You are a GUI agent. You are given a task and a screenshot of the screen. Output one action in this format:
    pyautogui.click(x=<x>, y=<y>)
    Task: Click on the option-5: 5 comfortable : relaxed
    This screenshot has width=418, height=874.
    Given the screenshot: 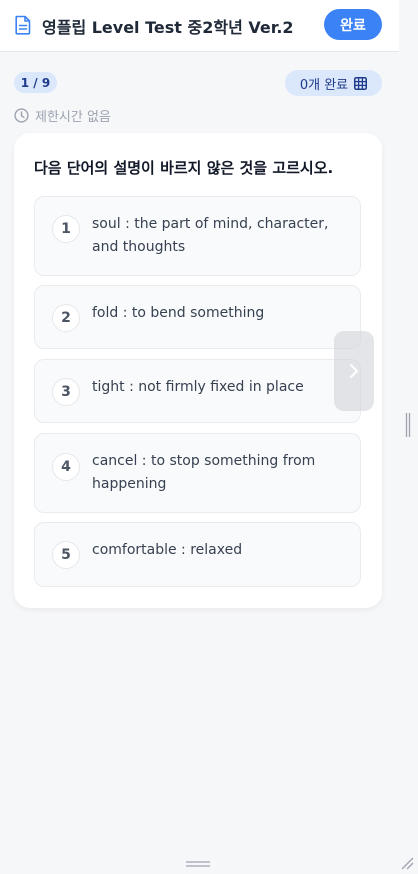 What is the action you would take?
    pyautogui.click(x=197, y=554)
    